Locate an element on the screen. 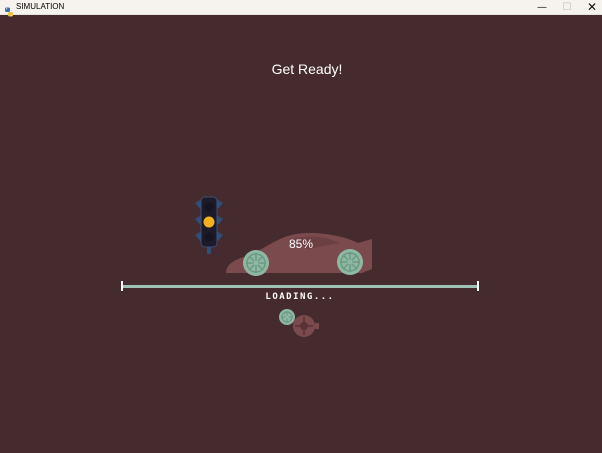 The height and width of the screenshot is (453, 602). large-gear is located at coordinates (306, 326).